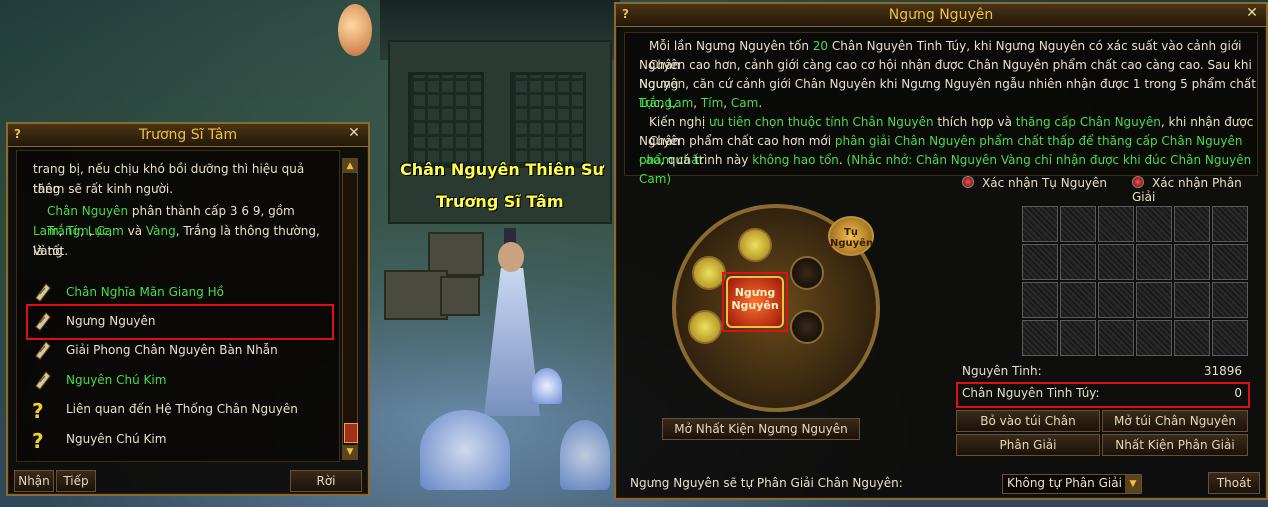 The height and width of the screenshot is (507, 1268). What do you see at coordinates (701, 103) in the screenshot?
I see `desc-line-4: Lục, Lam, Tím, Cam.` at bounding box center [701, 103].